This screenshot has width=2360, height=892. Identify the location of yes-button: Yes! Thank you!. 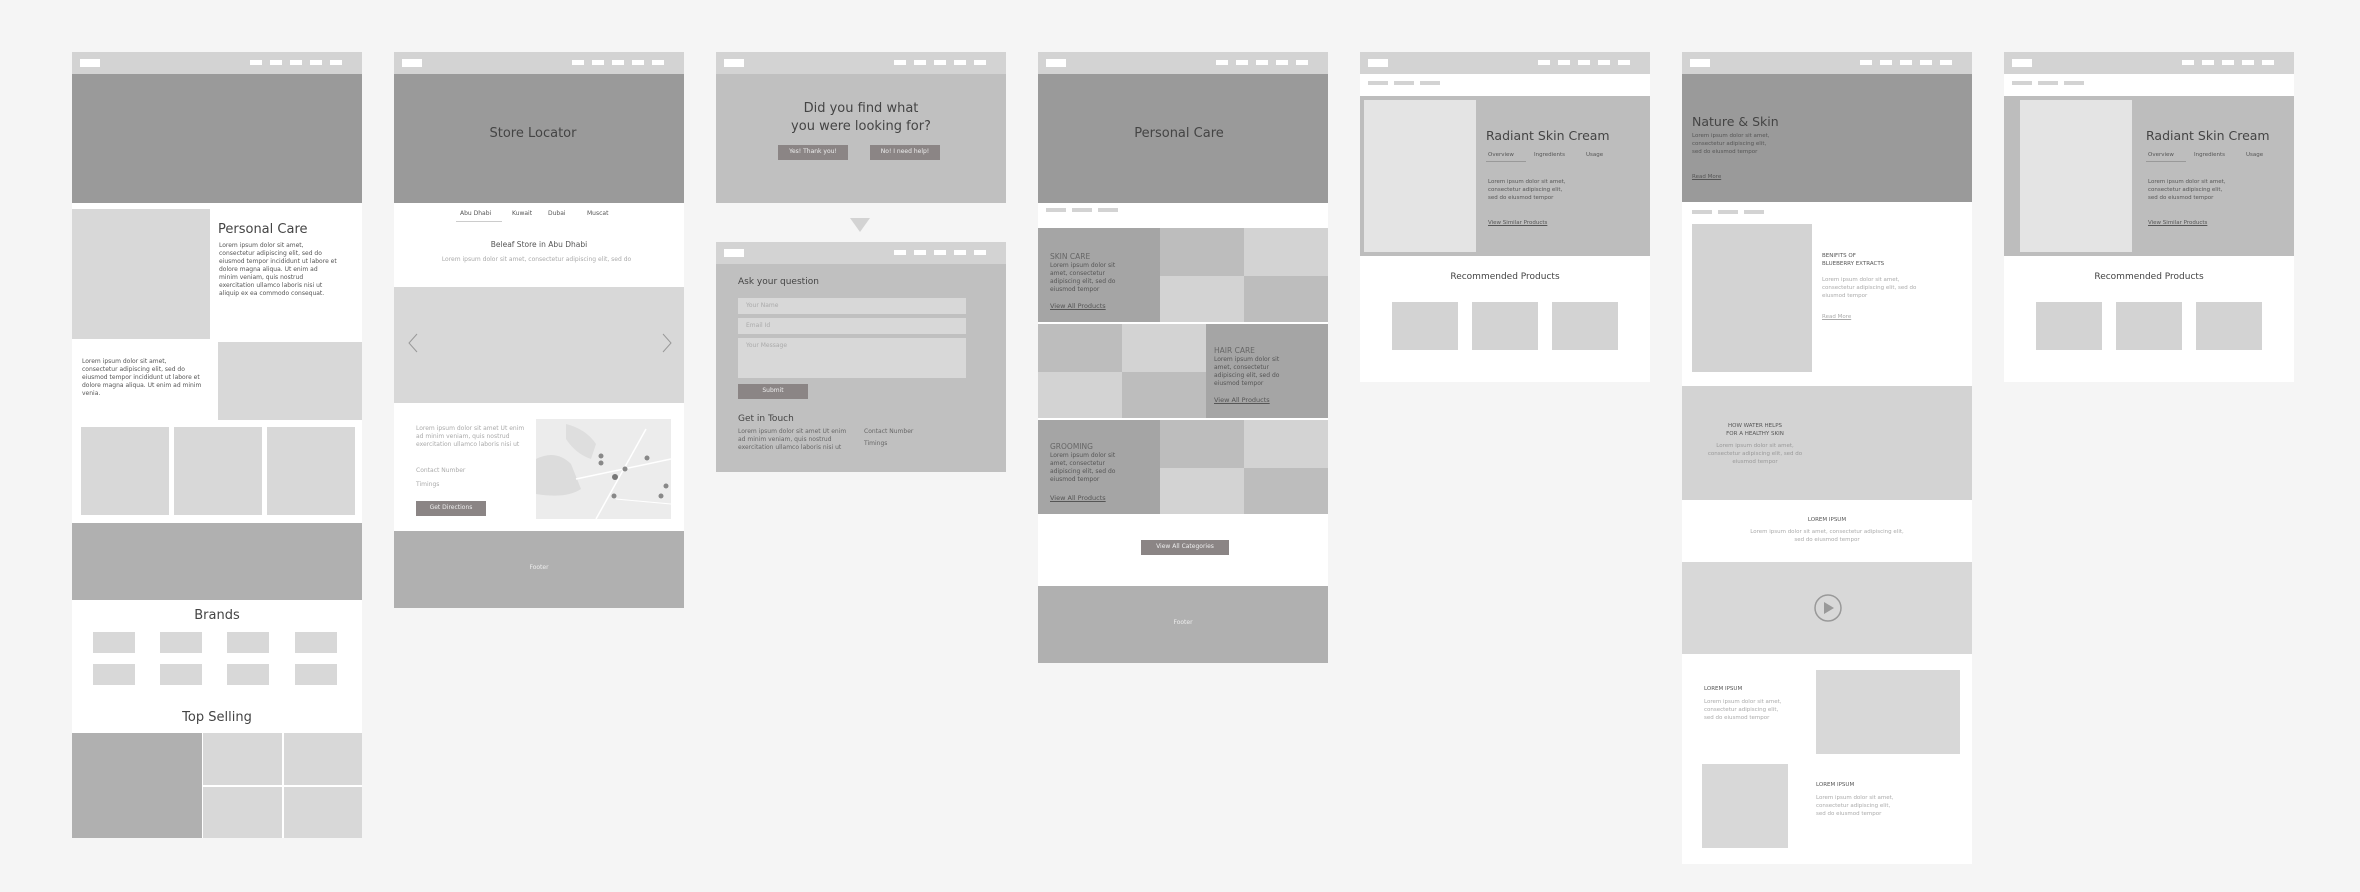
(813, 152).